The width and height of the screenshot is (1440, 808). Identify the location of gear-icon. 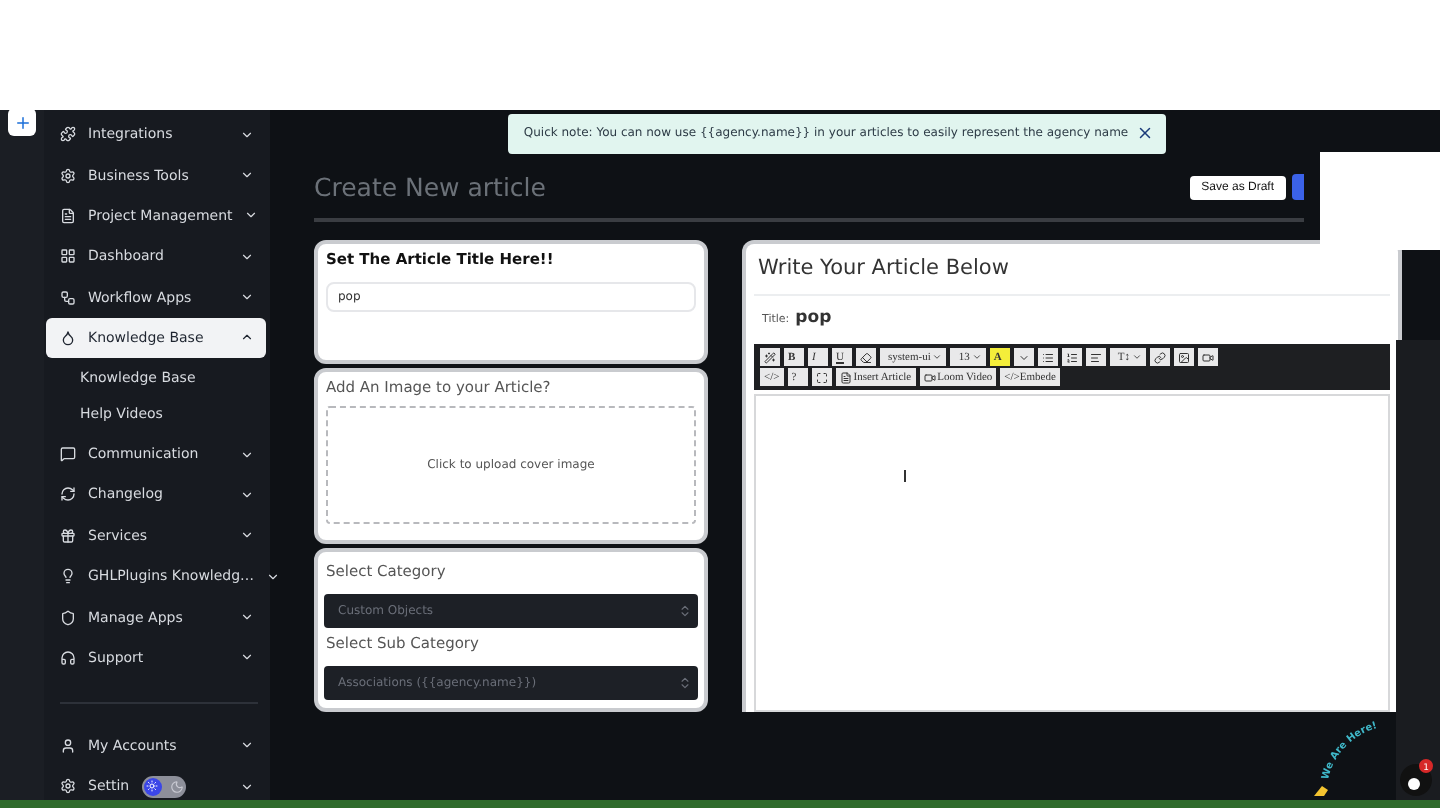
(68, 175).